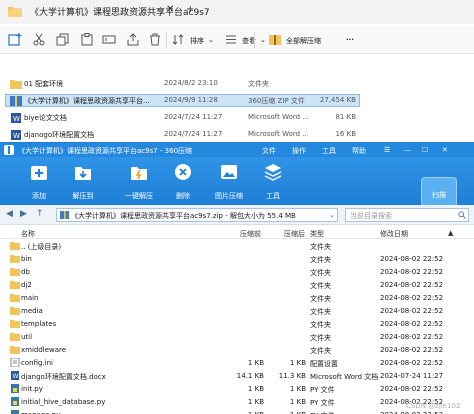 This screenshot has height=414, width=474. What do you see at coordinates (39, 39) in the screenshot?
I see `cut-icon` at bounding box center [39, 39].